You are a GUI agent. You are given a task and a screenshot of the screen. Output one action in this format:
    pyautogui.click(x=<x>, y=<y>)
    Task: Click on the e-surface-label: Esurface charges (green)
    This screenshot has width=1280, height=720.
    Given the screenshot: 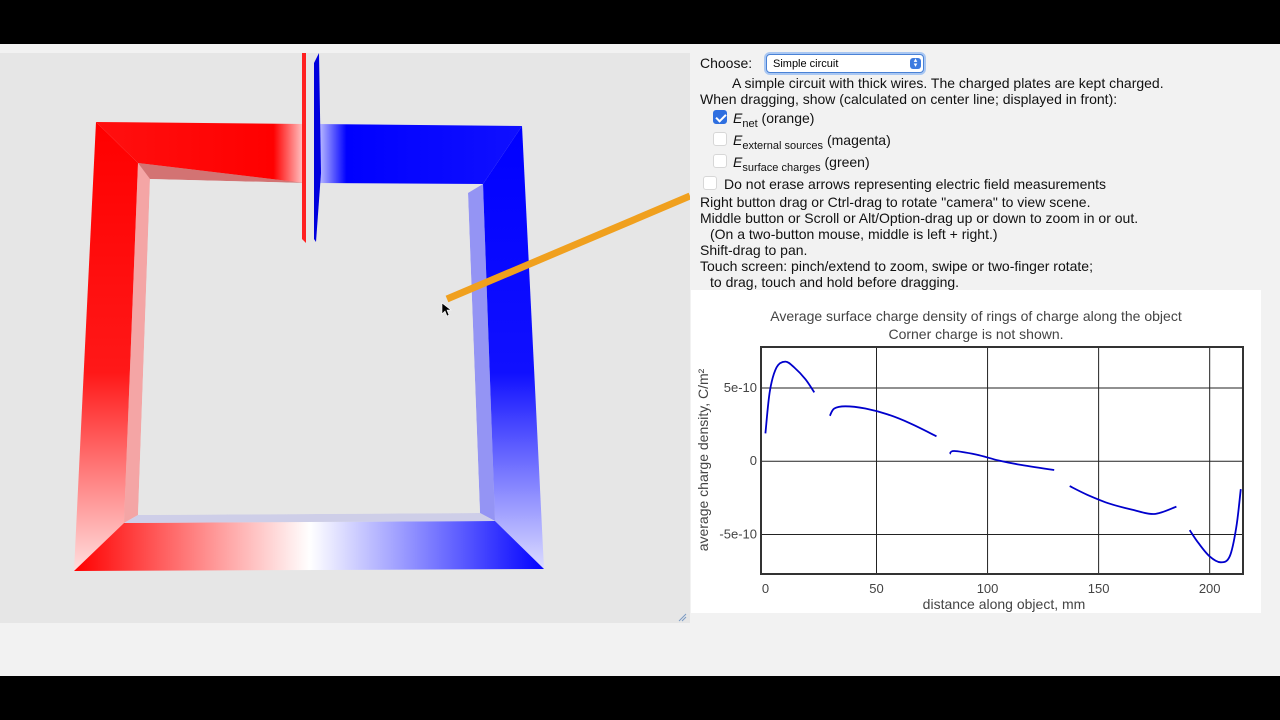 What is the action you would take?
    pyautogui.click(x=801, y=164)
    